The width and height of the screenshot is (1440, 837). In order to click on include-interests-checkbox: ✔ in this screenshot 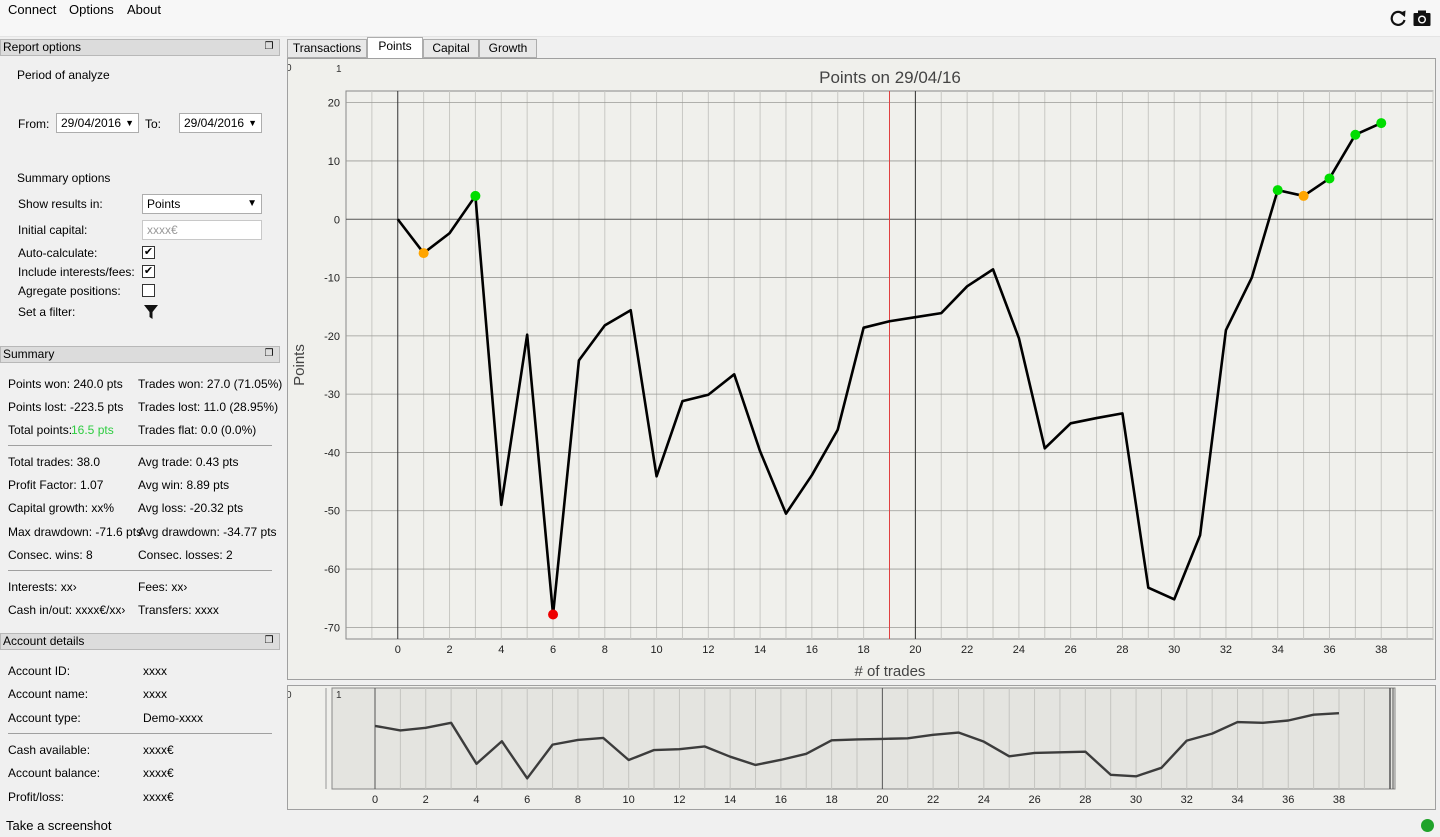, I will do `click(148, 271)`.